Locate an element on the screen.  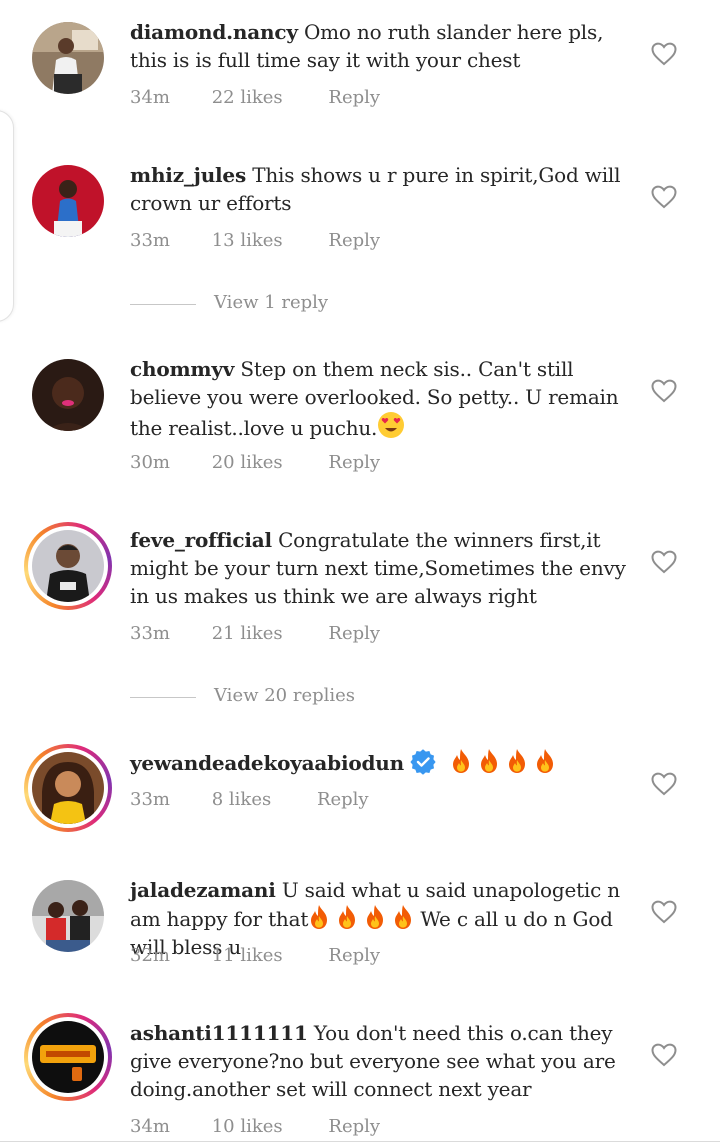
username: yewandeadekoyaabiodun is located at coordinates (267, 763).